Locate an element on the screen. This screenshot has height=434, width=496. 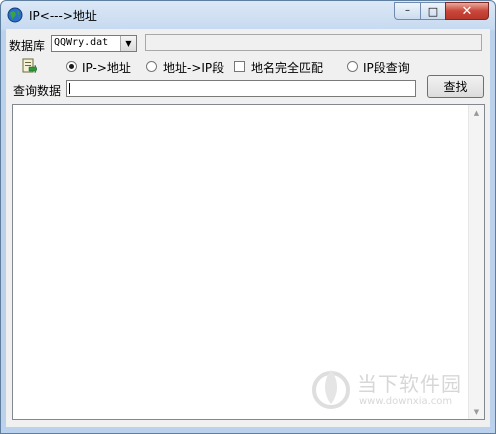
database-select: QQWry.dat ▼ is located at coordinates (94, 43).